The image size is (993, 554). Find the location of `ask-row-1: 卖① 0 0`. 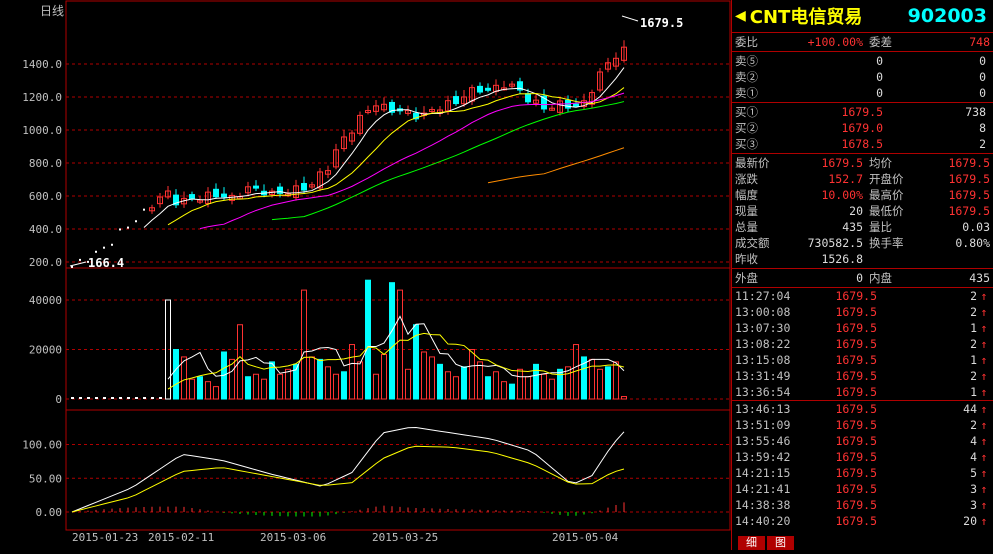

ask-row-1: 卖① 0 0 is located at coordinates (862, 93).